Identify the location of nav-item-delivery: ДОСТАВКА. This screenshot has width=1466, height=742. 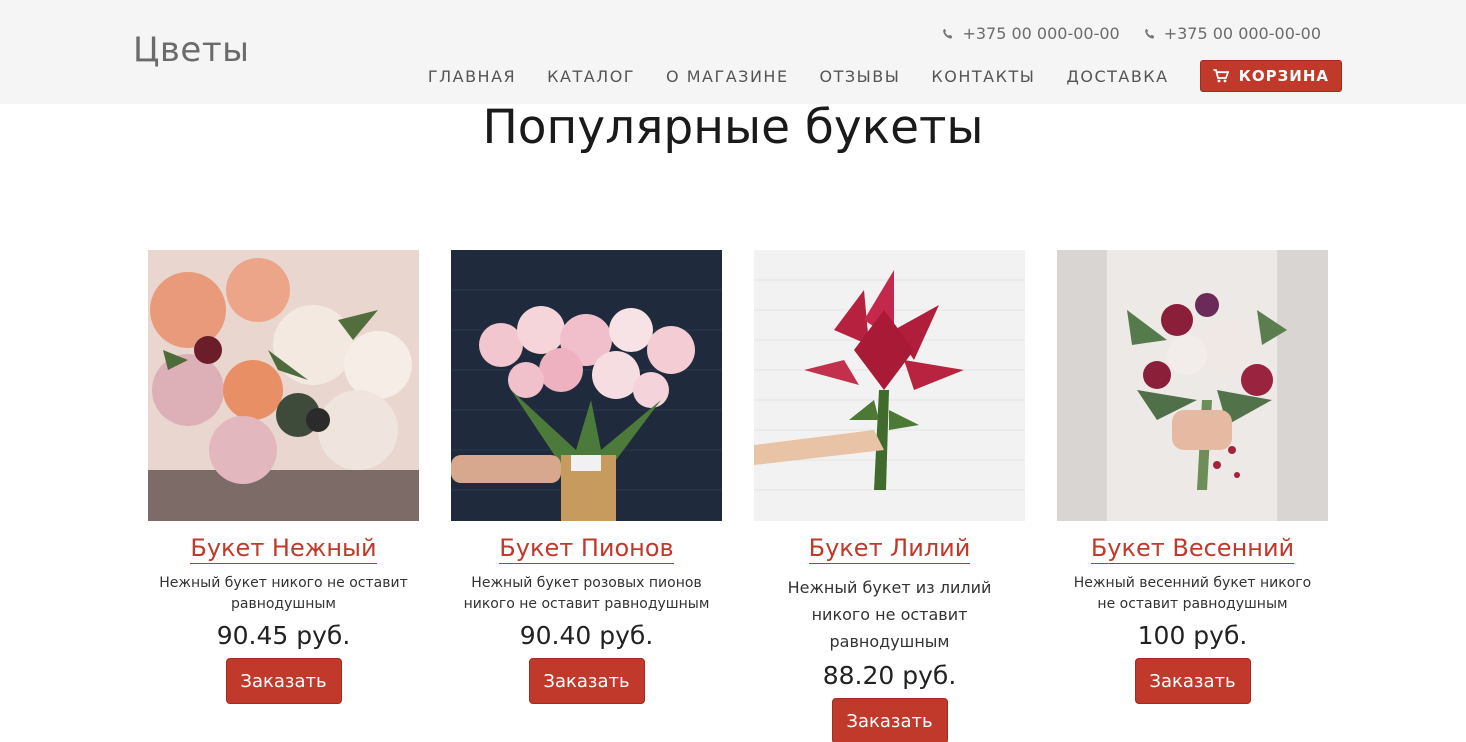
(1117, 76).